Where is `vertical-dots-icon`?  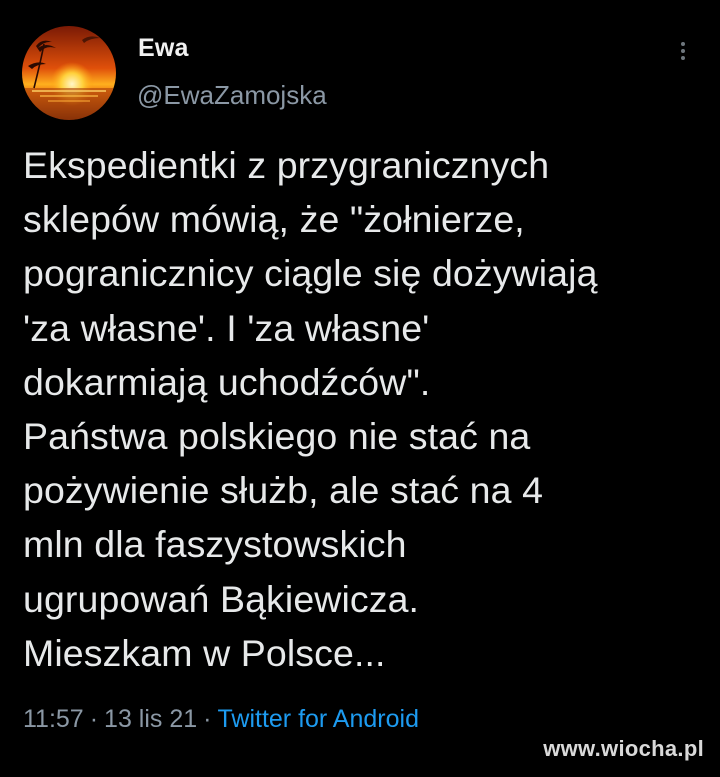 vertical-dots-icon is located at coordinates (683, 53).